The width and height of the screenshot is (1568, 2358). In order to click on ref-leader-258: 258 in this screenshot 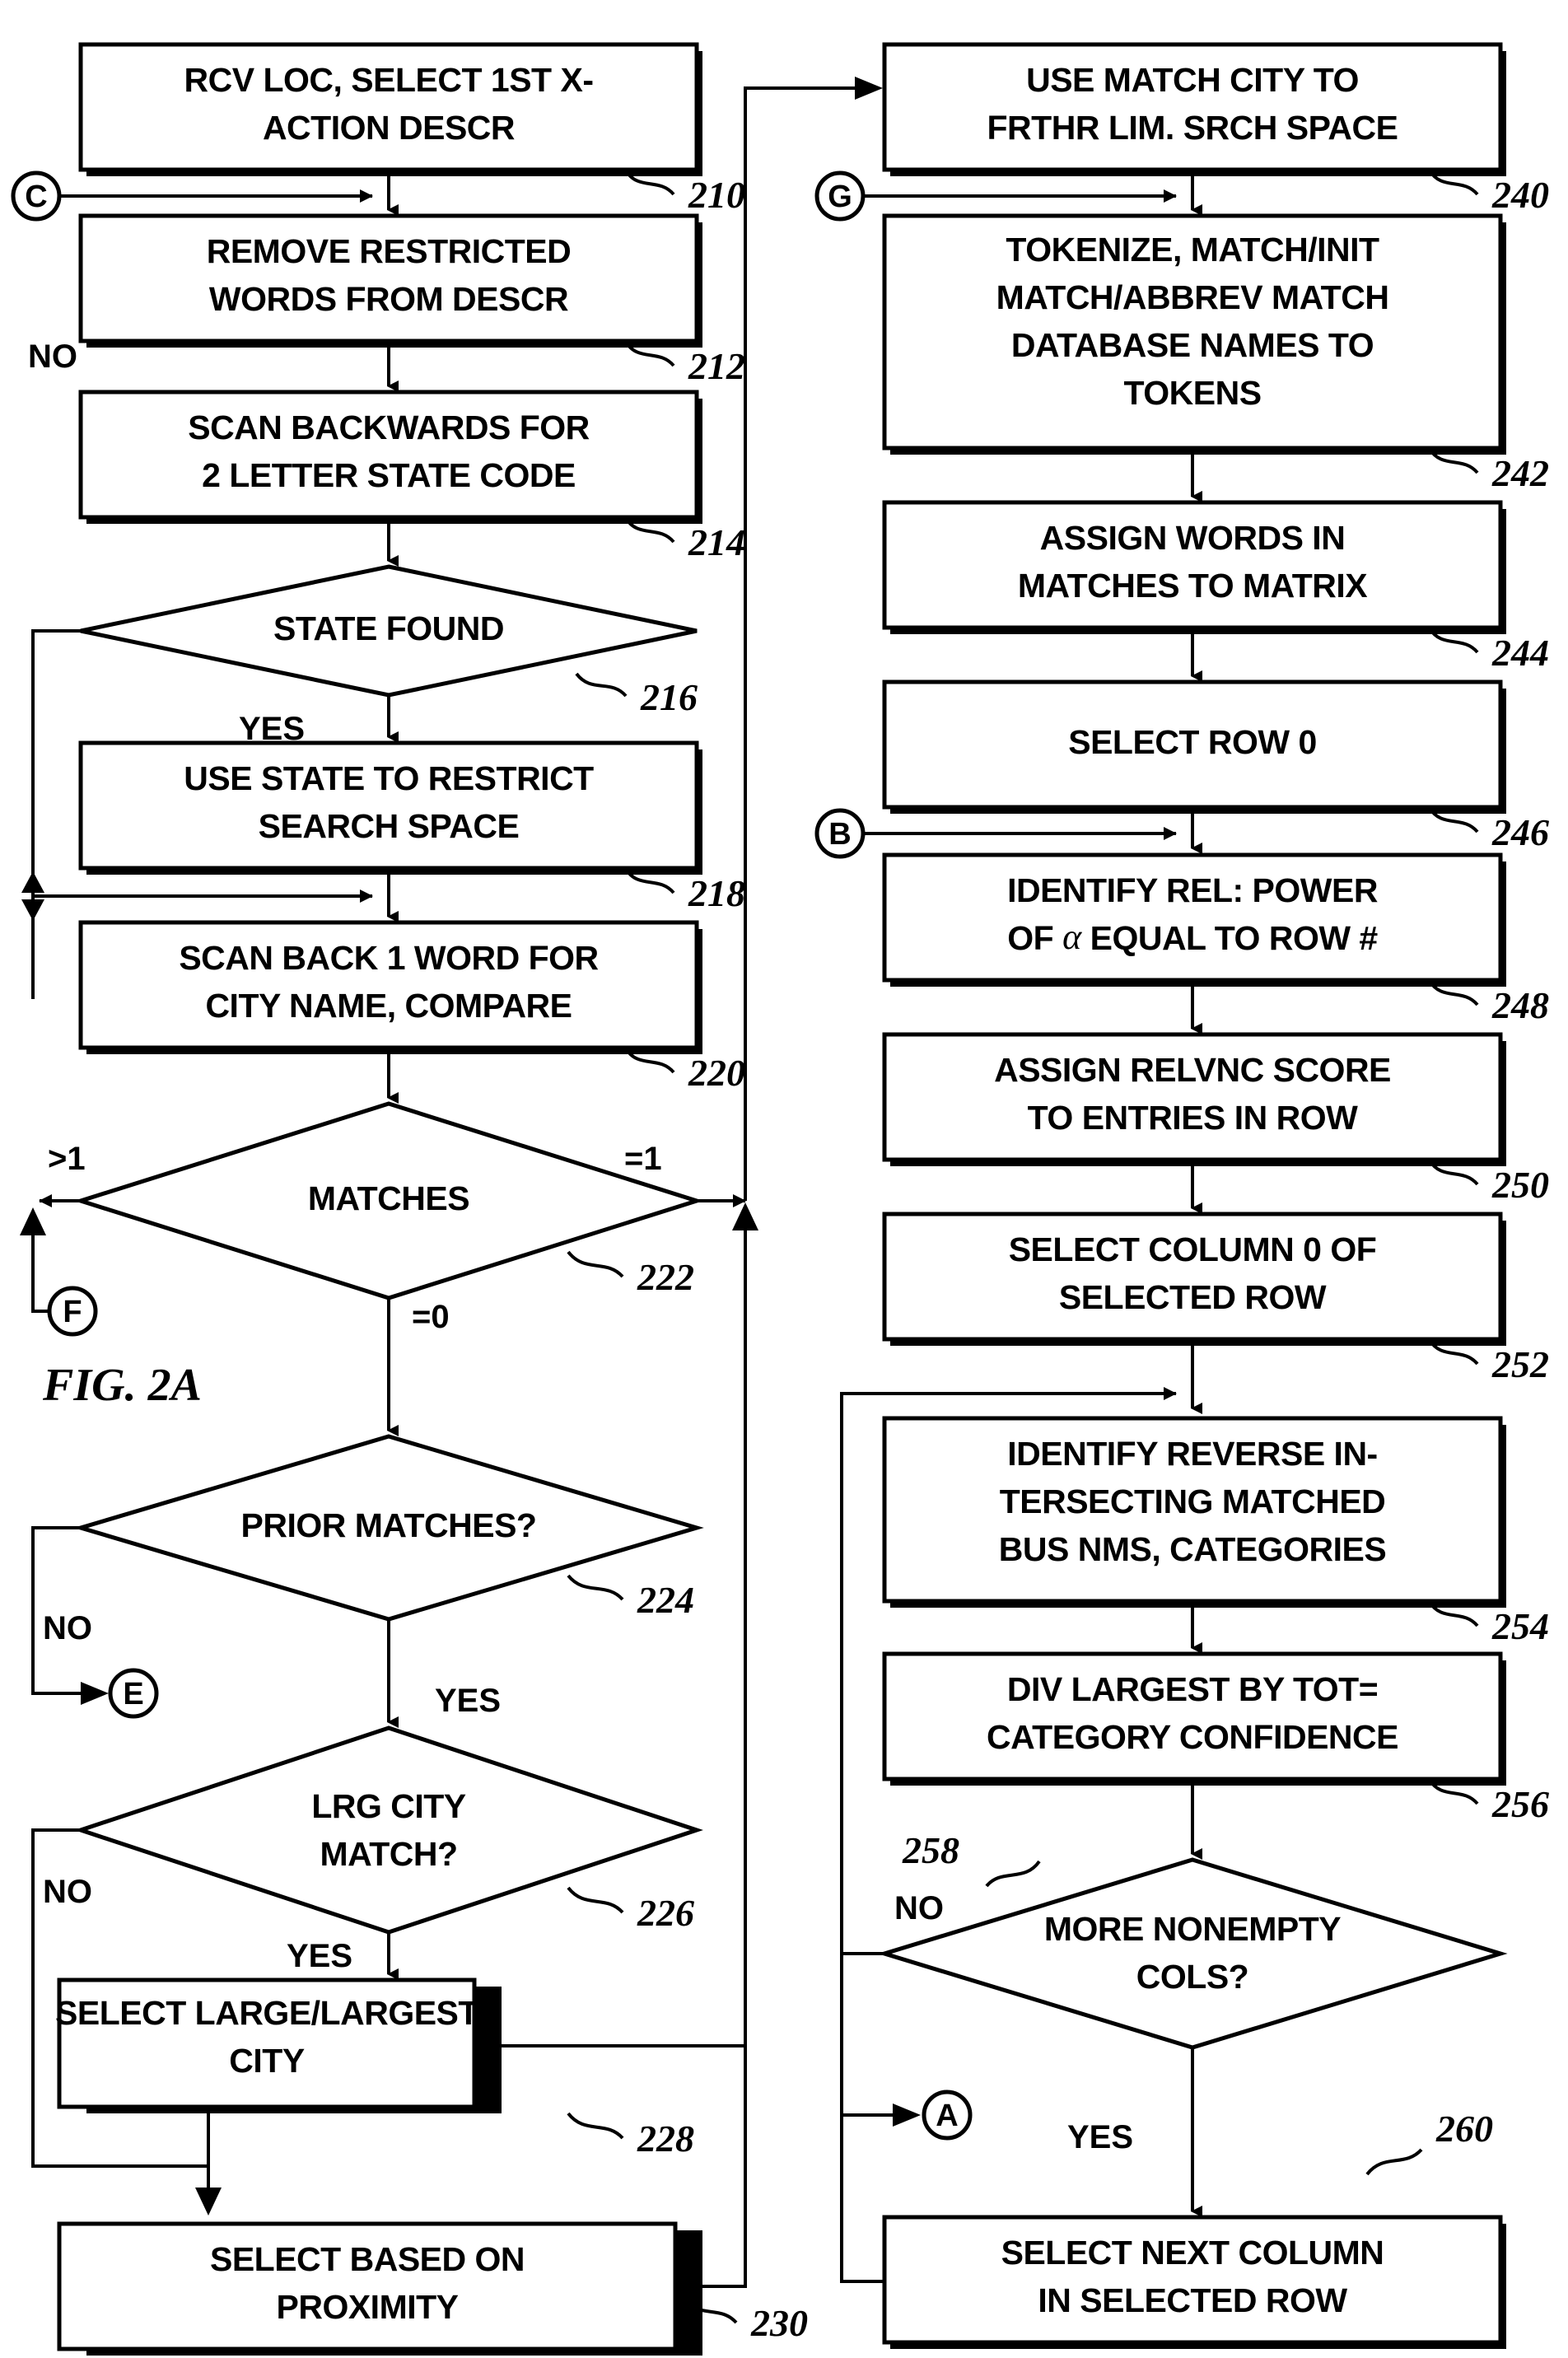, I will do `click(971, 1858)`.